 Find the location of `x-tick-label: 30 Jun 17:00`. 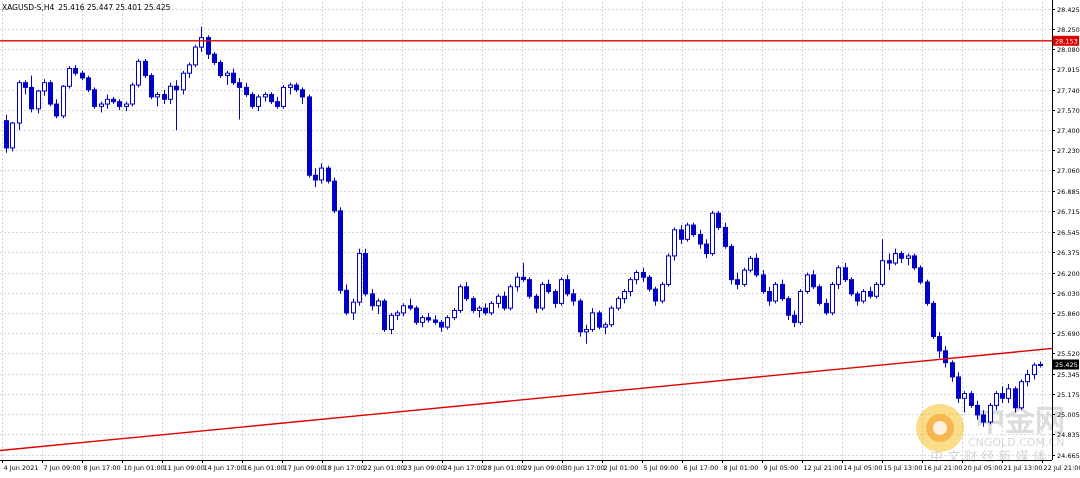

x-tick-label: 30 Jun 17:00 is located at coordinates (584, 468).